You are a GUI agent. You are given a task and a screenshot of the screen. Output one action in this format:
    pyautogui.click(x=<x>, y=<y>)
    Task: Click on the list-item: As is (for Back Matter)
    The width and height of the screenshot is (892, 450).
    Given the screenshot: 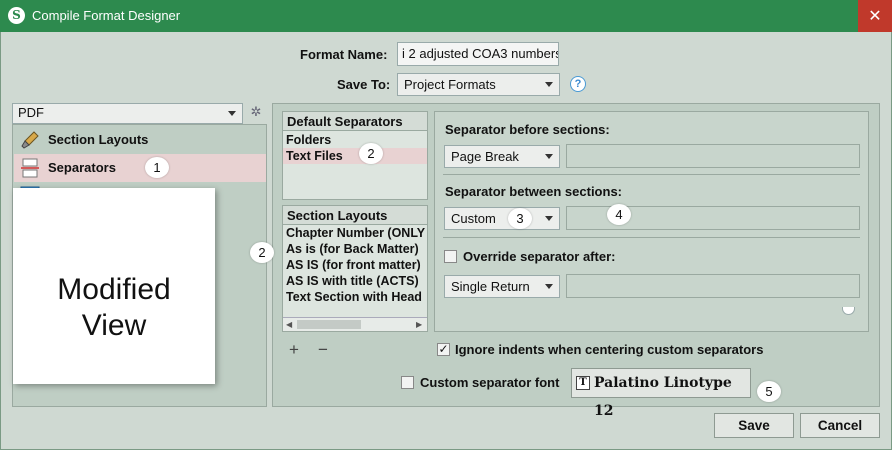 What is the action you would take?
    pyautogui.click(x=355, y=249)
    